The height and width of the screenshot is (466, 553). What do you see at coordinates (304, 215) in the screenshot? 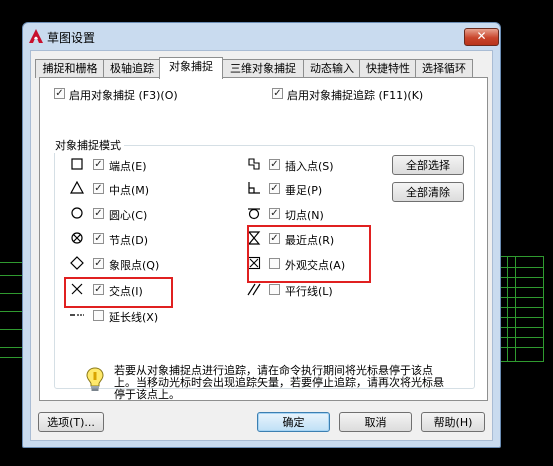
I see `tangent-label: 切点(N)` at bounding box center [304, 215].